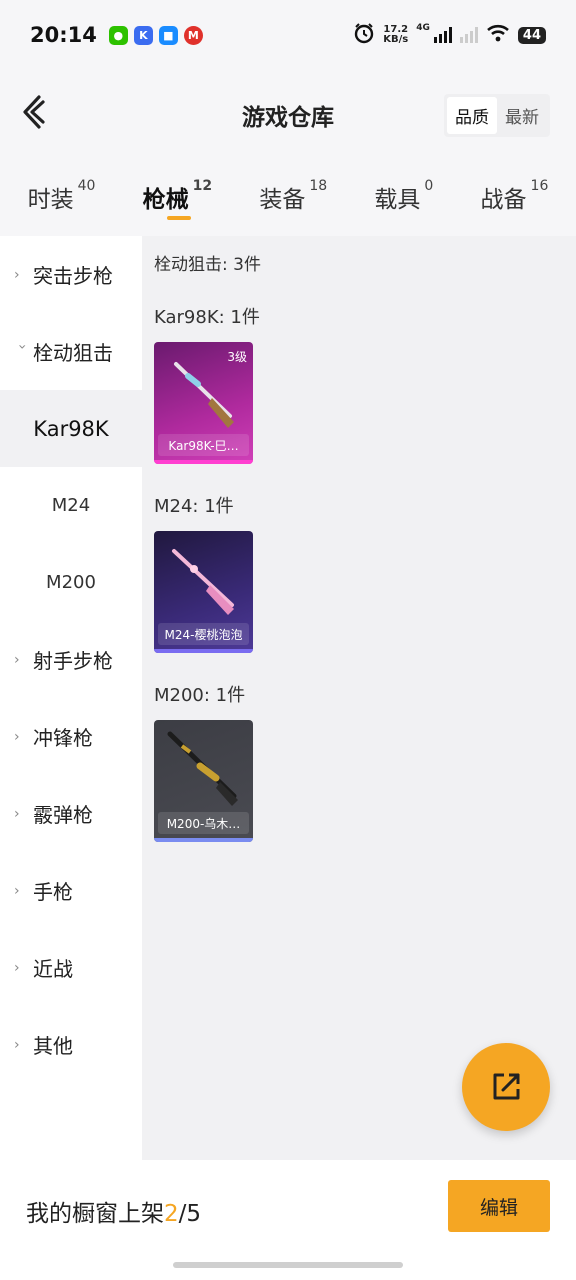  What do you see at coordinates (202, 768) in the screenshot?
I see `m200-rifle-icon` at bounding box center [202, 768].